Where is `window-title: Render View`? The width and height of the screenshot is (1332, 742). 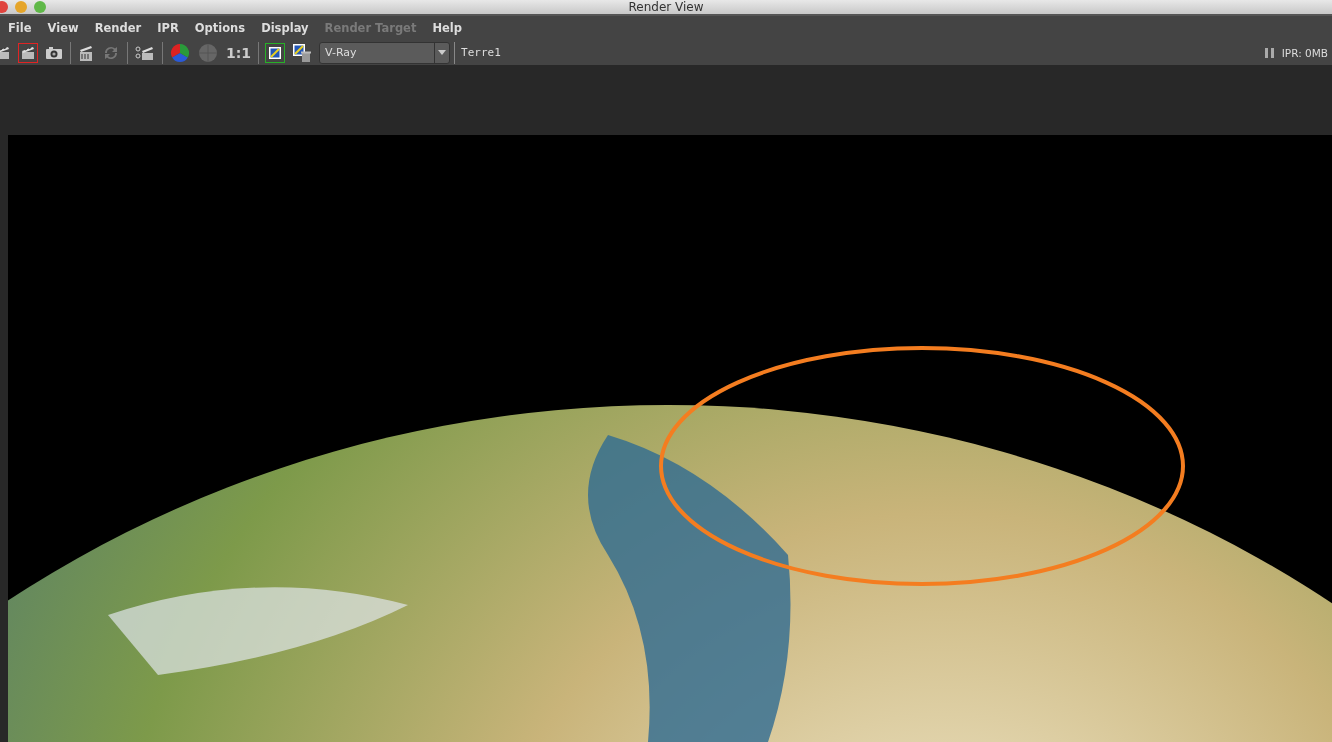 window-title: Render View is located at coordinates (666, 7).